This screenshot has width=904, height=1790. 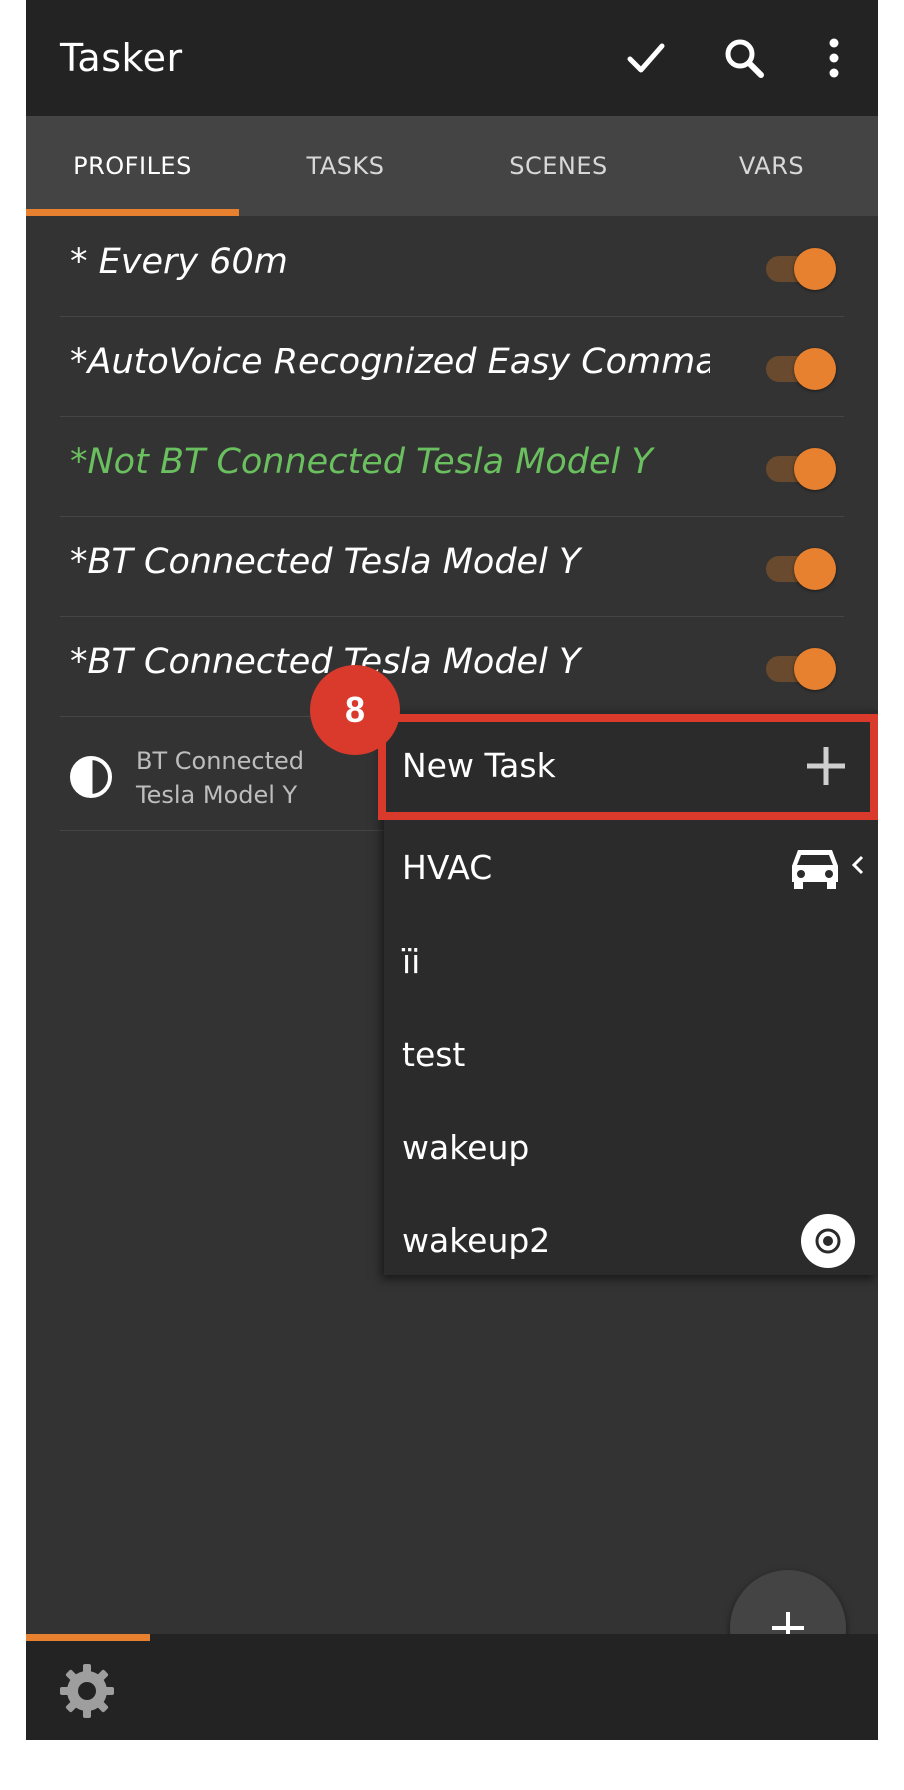 What do you see at coordinates (88, 1637) in the screenshot?
I see `bottom-accent-bar` at bounding box center [88, 1637].